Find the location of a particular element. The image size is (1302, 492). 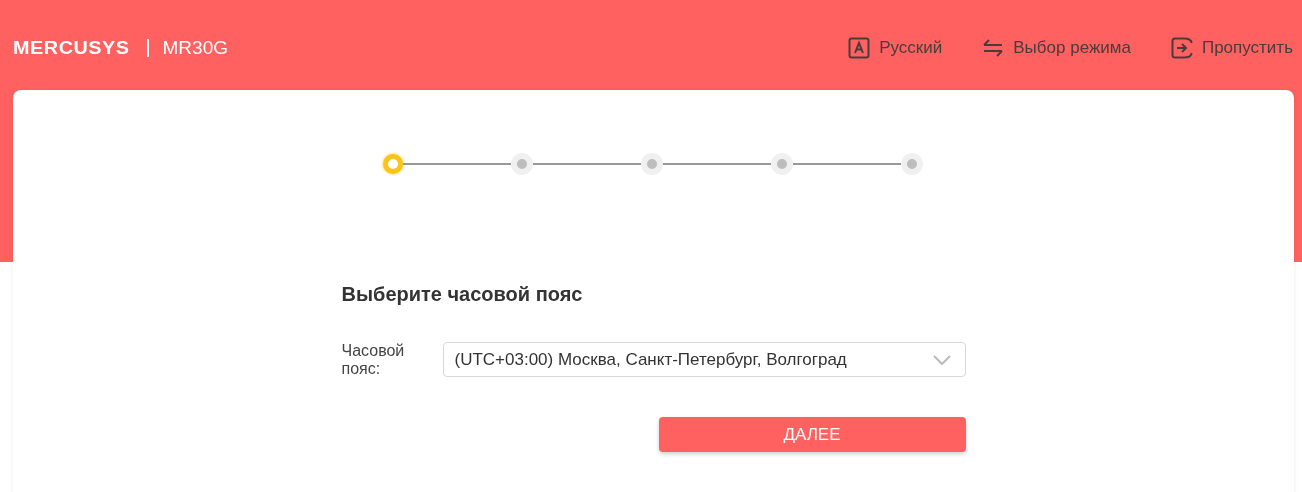

letter-box-icon is located at coordinates (859, 48).